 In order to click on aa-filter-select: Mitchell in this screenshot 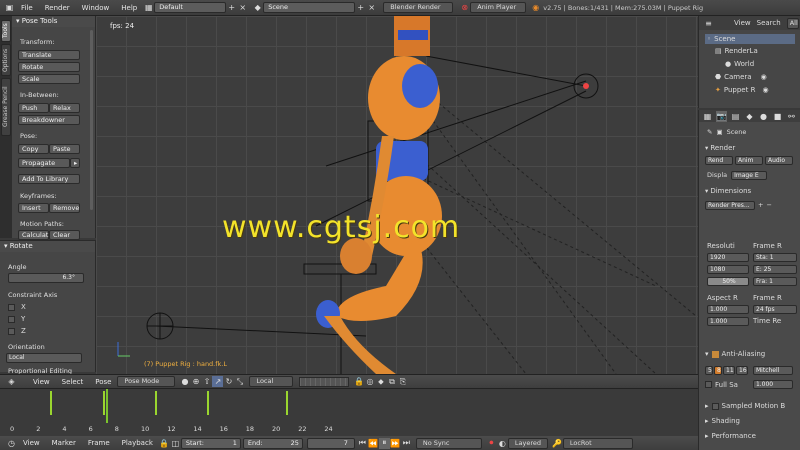, I will do `click(773, 370)`.